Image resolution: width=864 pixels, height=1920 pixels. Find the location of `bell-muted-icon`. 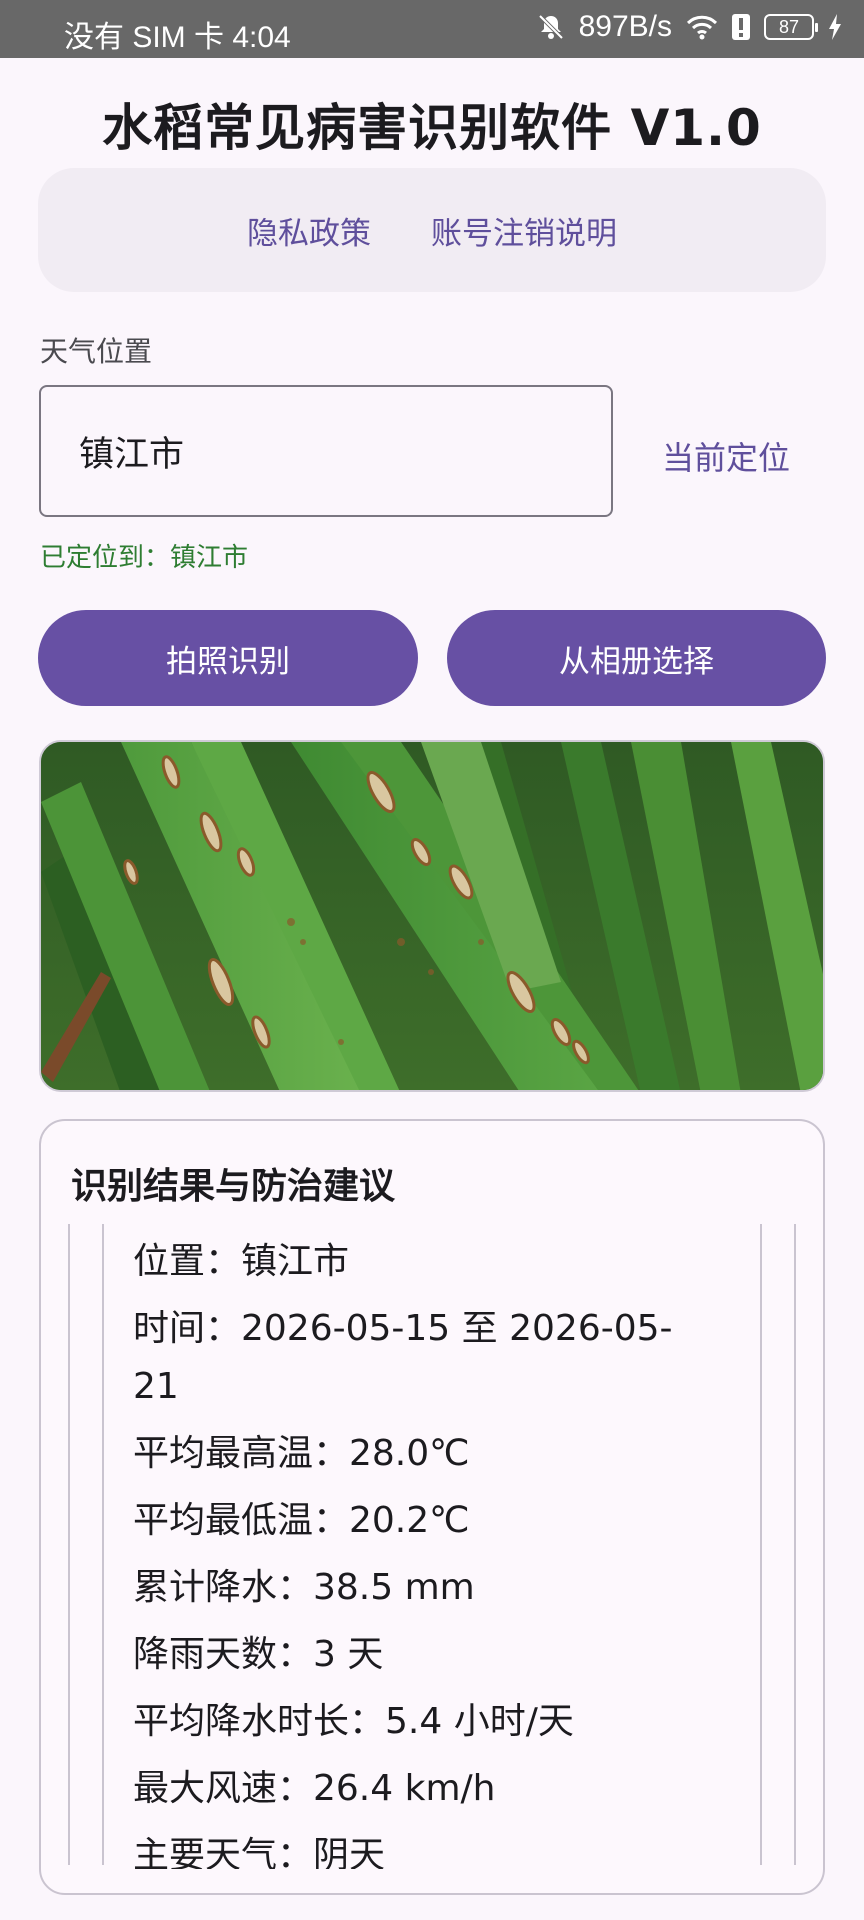

bell-muted-icon is located at coordinates (551, 27).